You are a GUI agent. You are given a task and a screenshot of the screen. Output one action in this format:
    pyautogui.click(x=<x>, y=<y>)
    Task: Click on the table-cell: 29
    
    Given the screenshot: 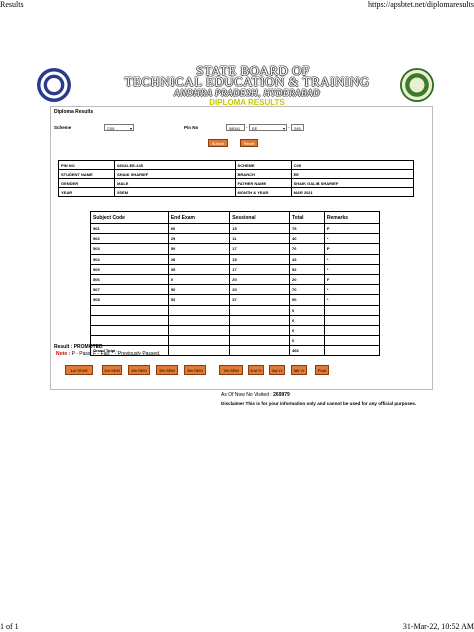 What is the action you would take?
    pyautogui.click(x=199, y=239)
    